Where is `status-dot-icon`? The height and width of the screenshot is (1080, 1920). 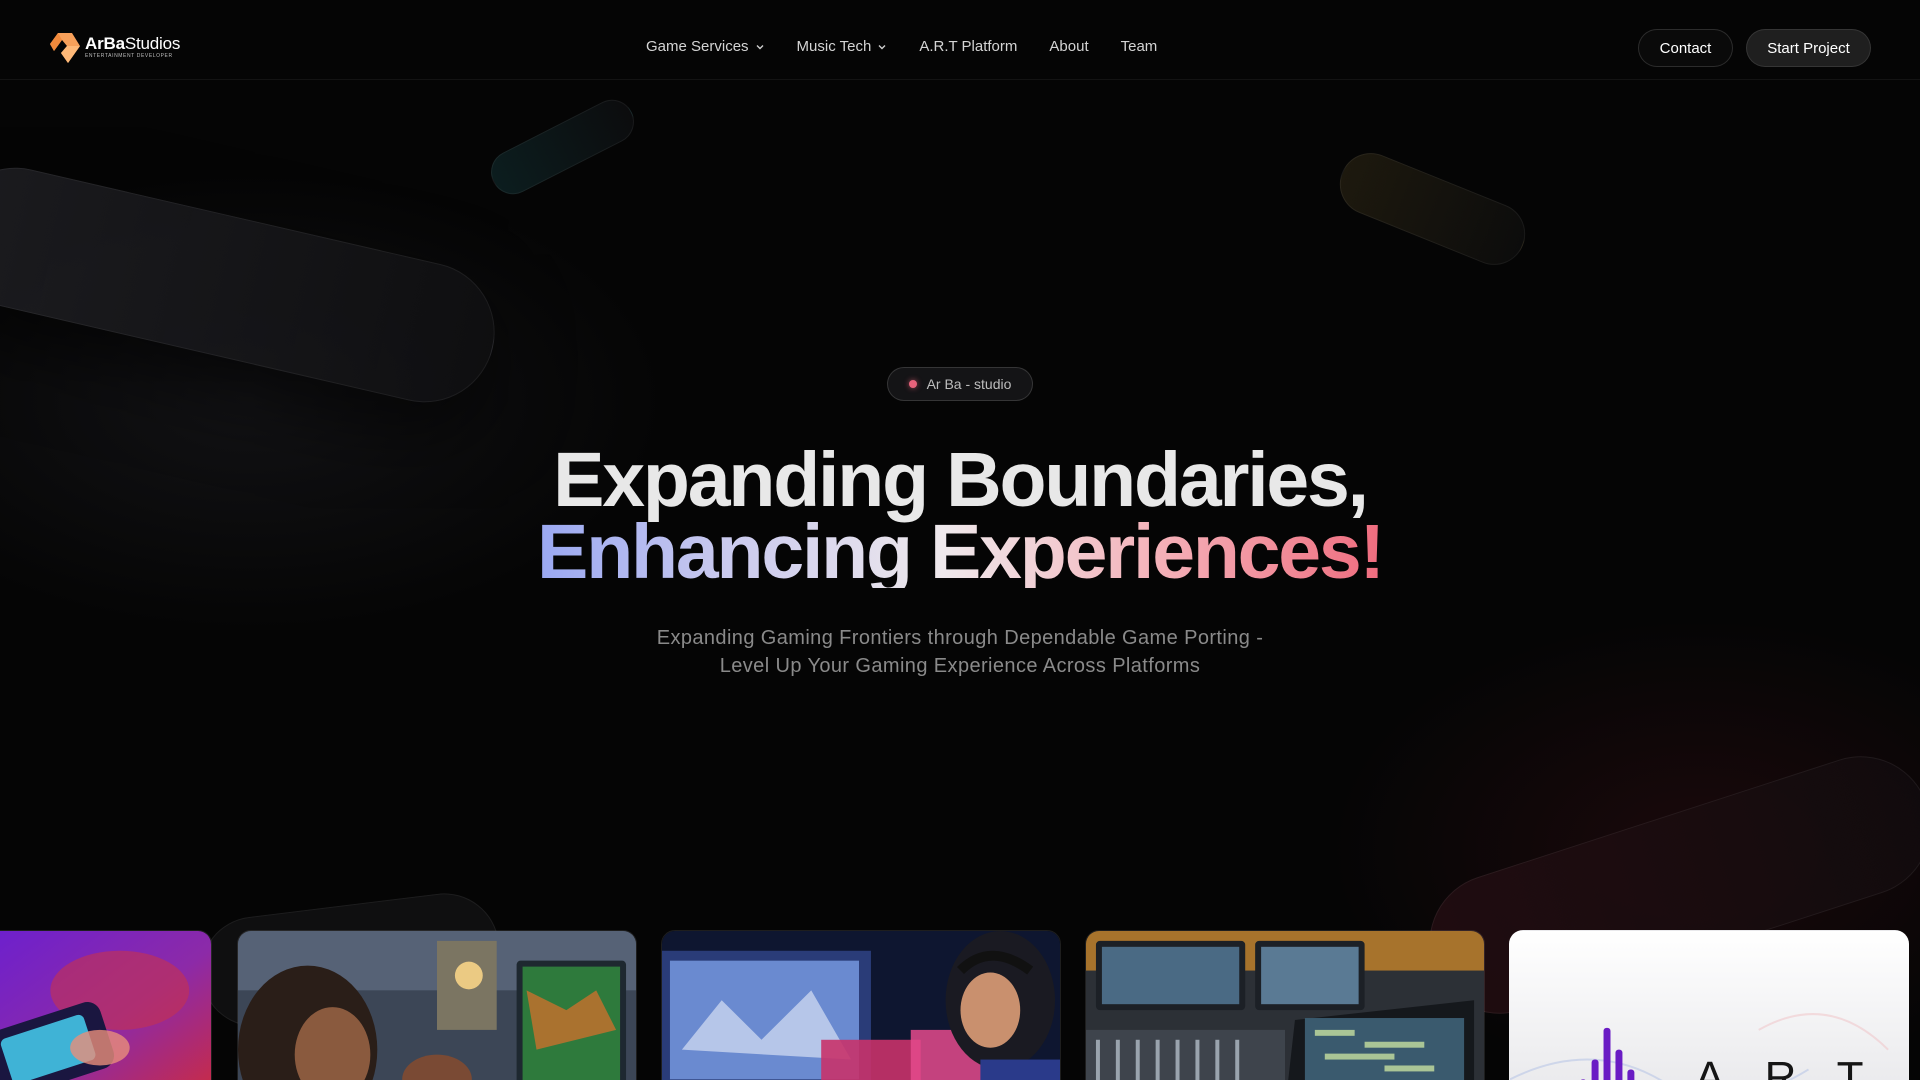 status-dot-icon is located at coordinates (912, 384).